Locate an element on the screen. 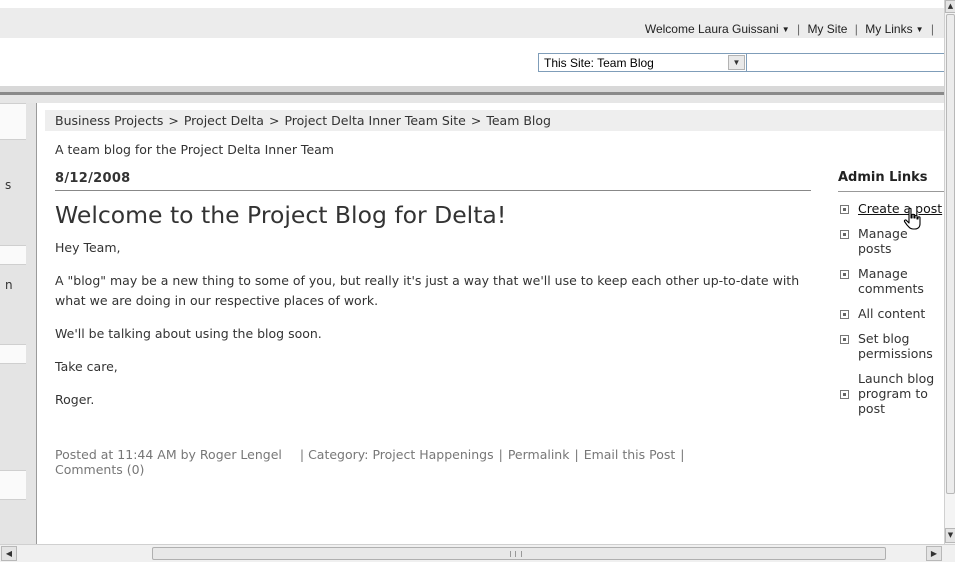  scroll-down-button: ▼ is located at coordinates (950, 535).